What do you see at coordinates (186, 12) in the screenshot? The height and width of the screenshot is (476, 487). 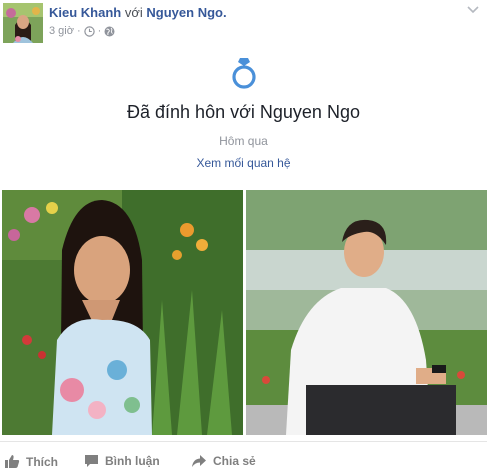 I see `tagged-name: Nguyen Ngo.` at bounding box center [186, 12].